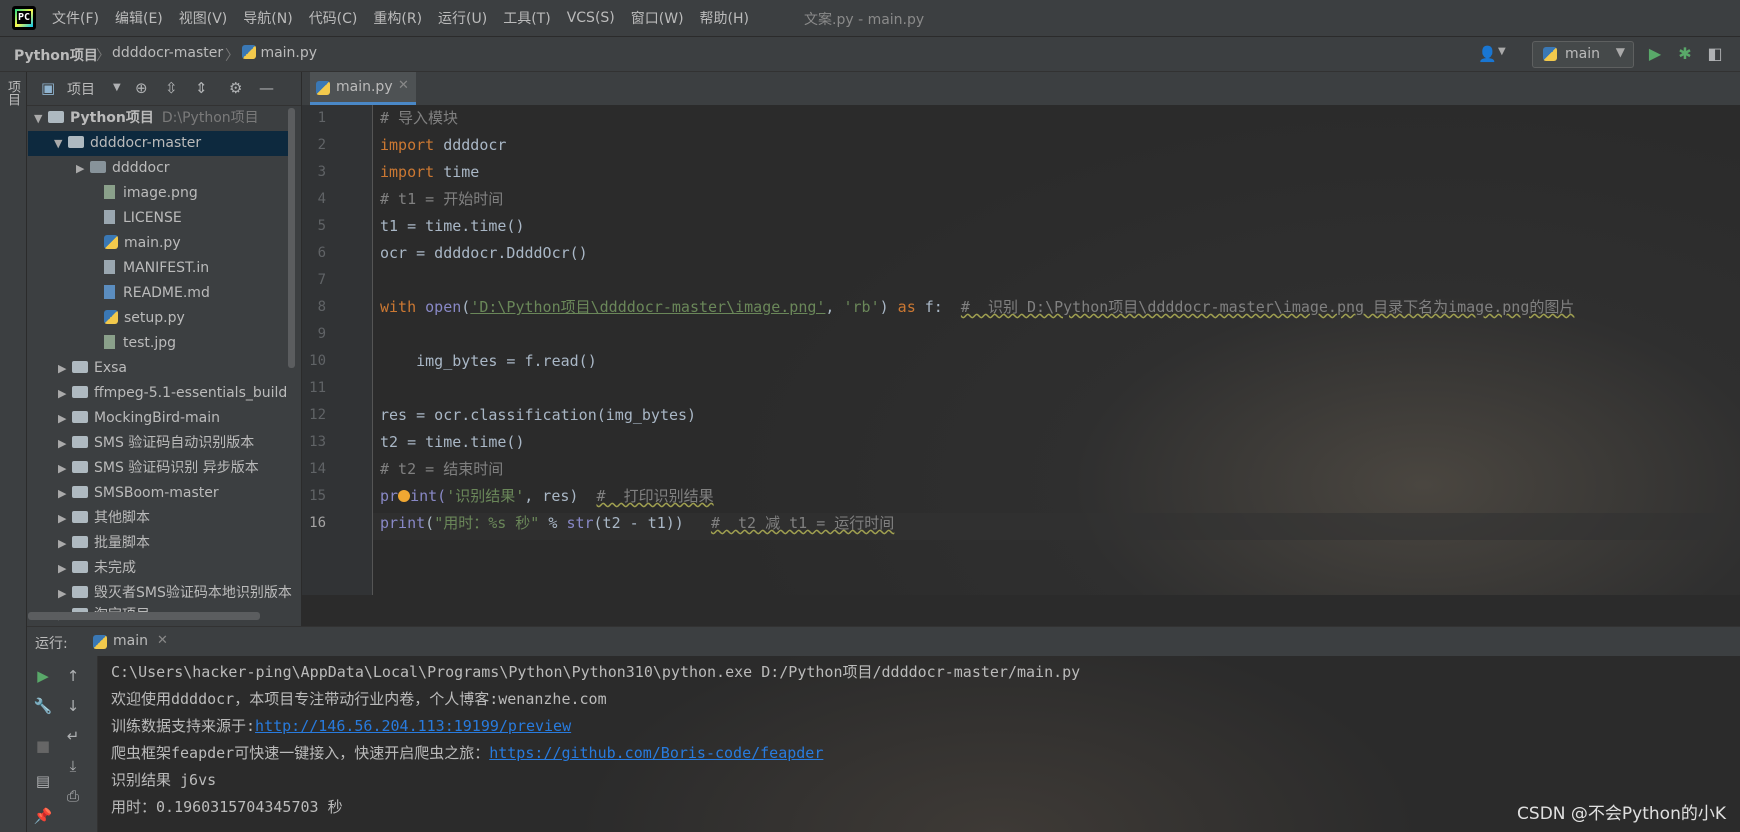  Describe the element at coordinates (167, 53) in the screenshot. I see `breadcrumb-folder: ddddocr-master` at that location.